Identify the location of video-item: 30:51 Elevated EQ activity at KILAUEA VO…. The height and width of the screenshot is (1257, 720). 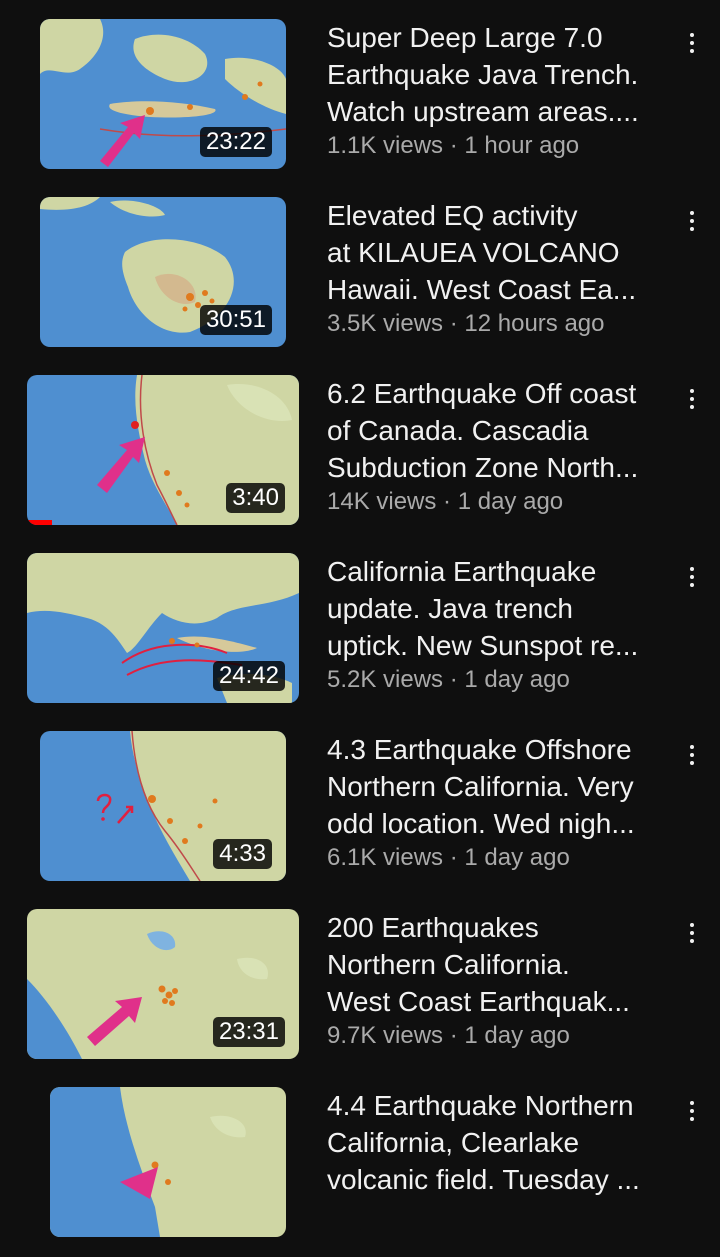
(360, 282).